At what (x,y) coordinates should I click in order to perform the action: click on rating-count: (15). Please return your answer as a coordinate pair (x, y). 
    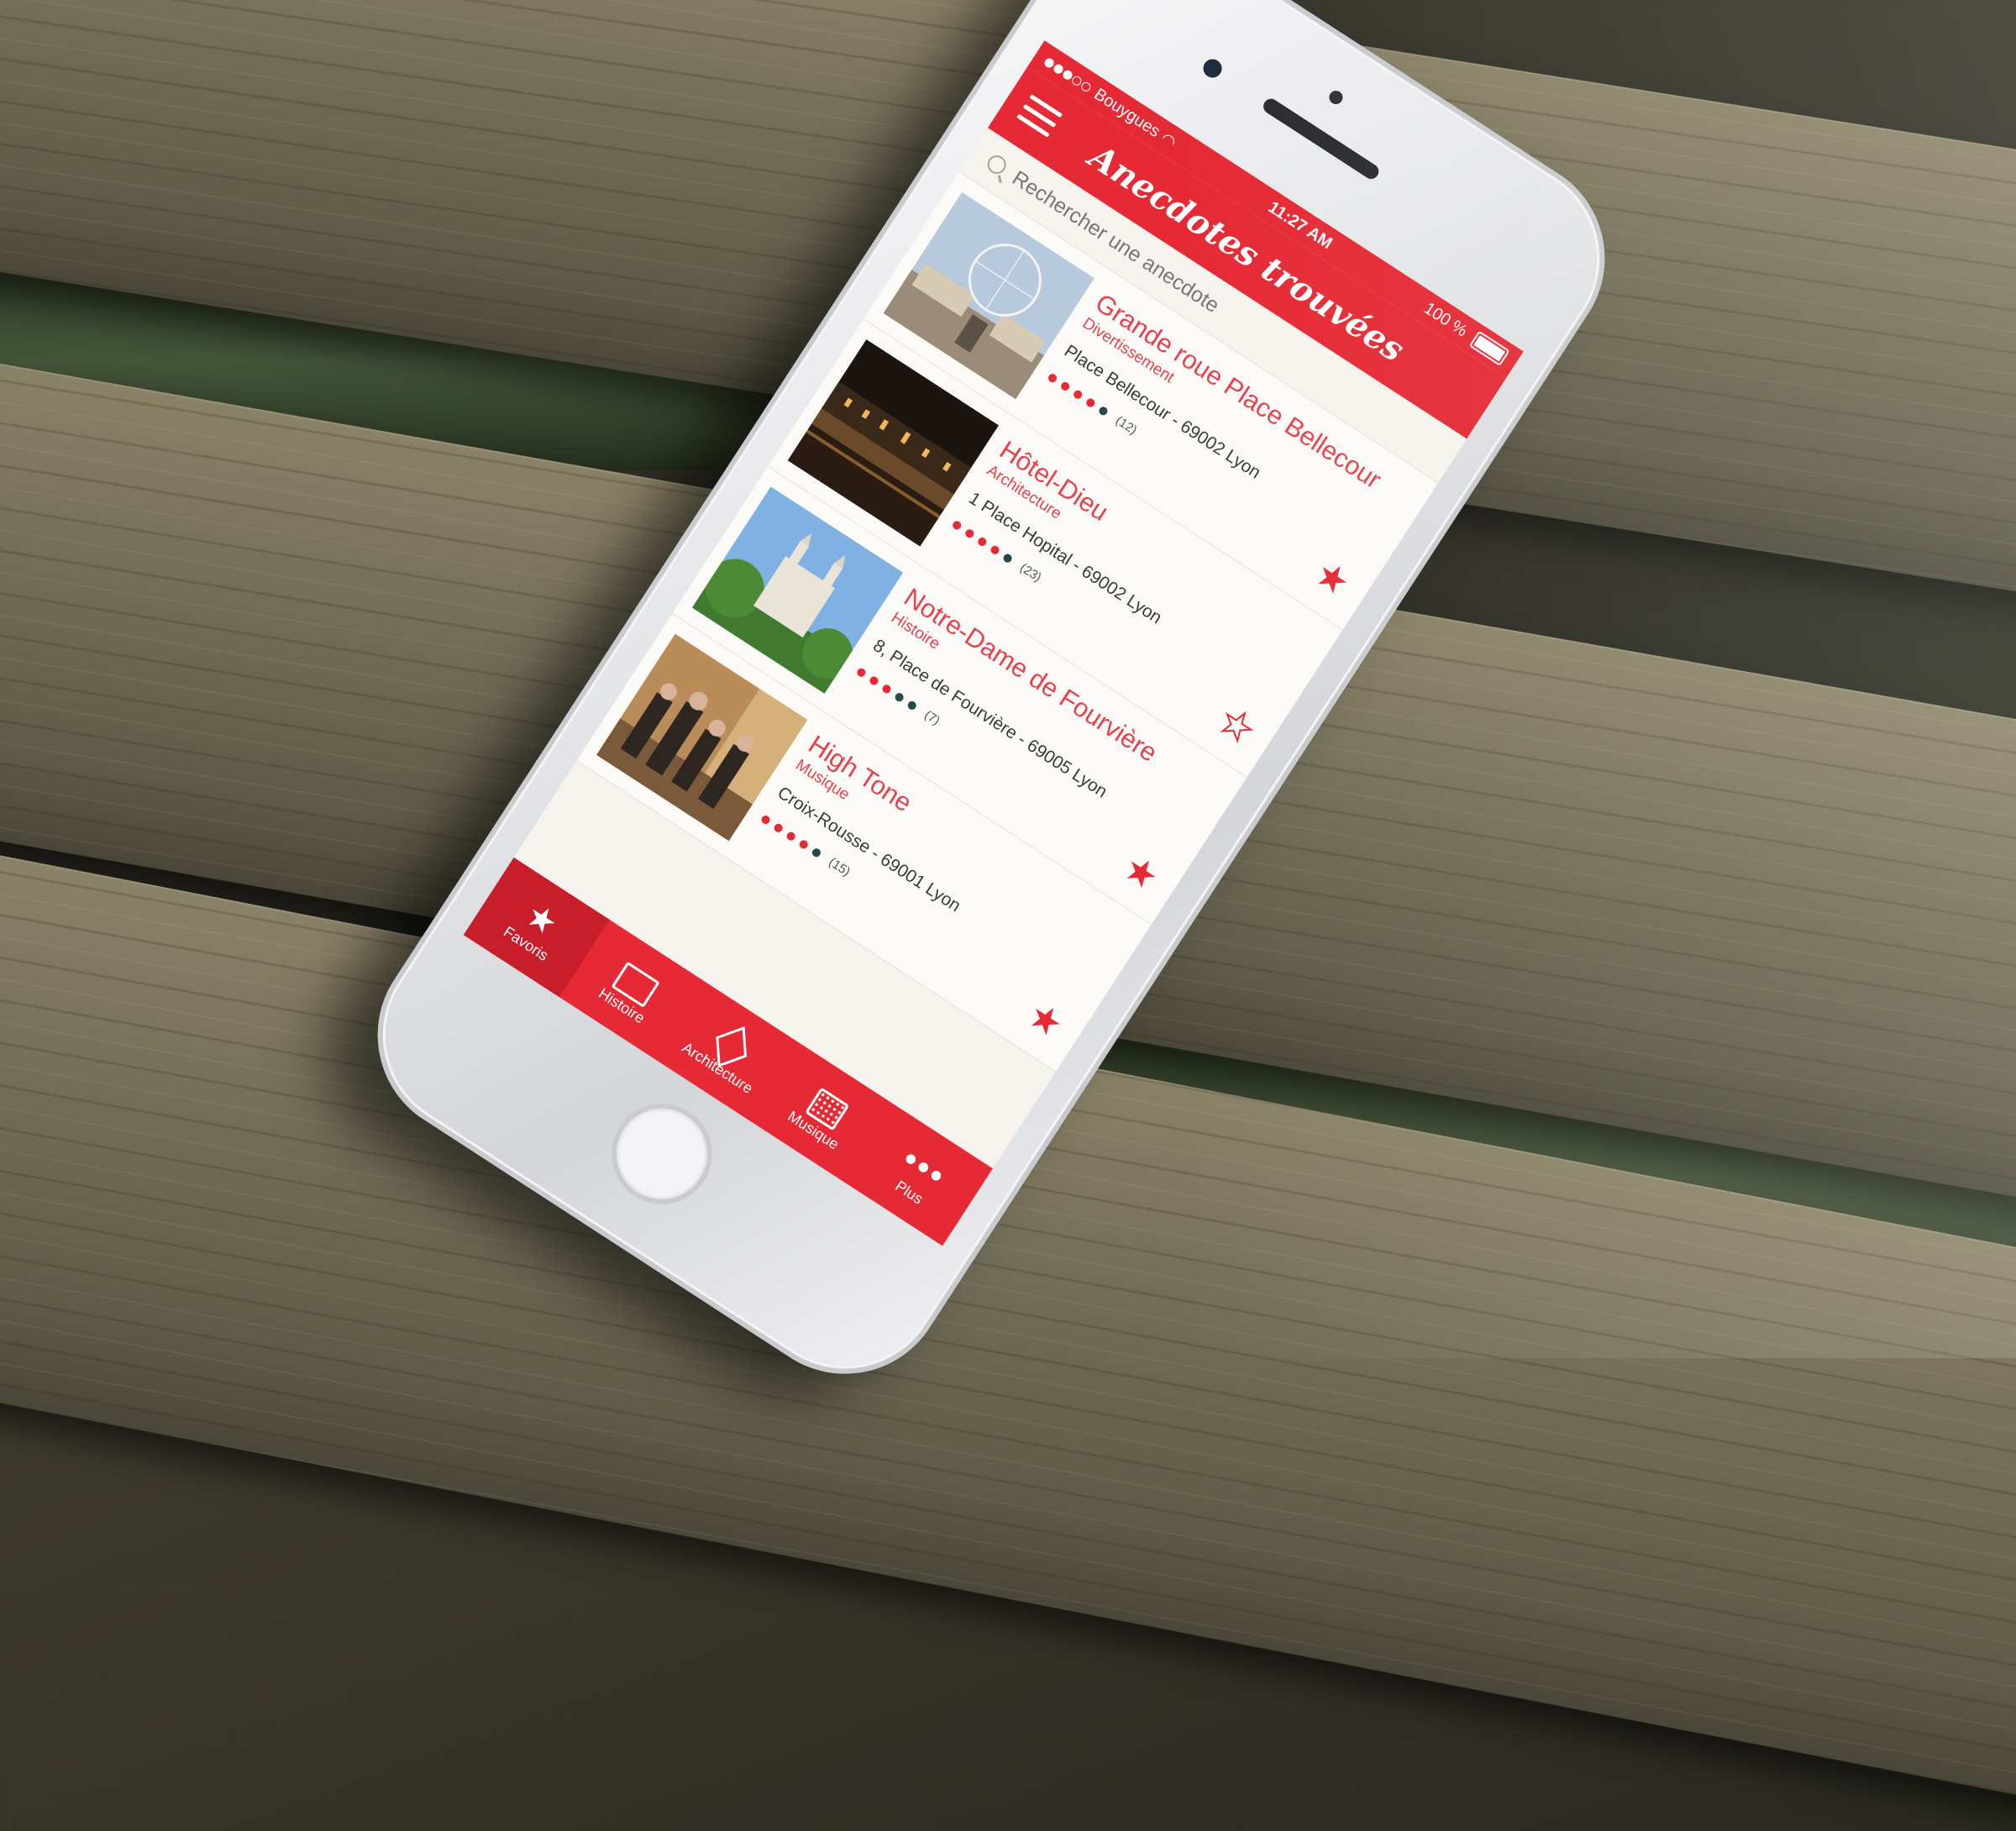
    Looking at the image, I should click on (839, 867).